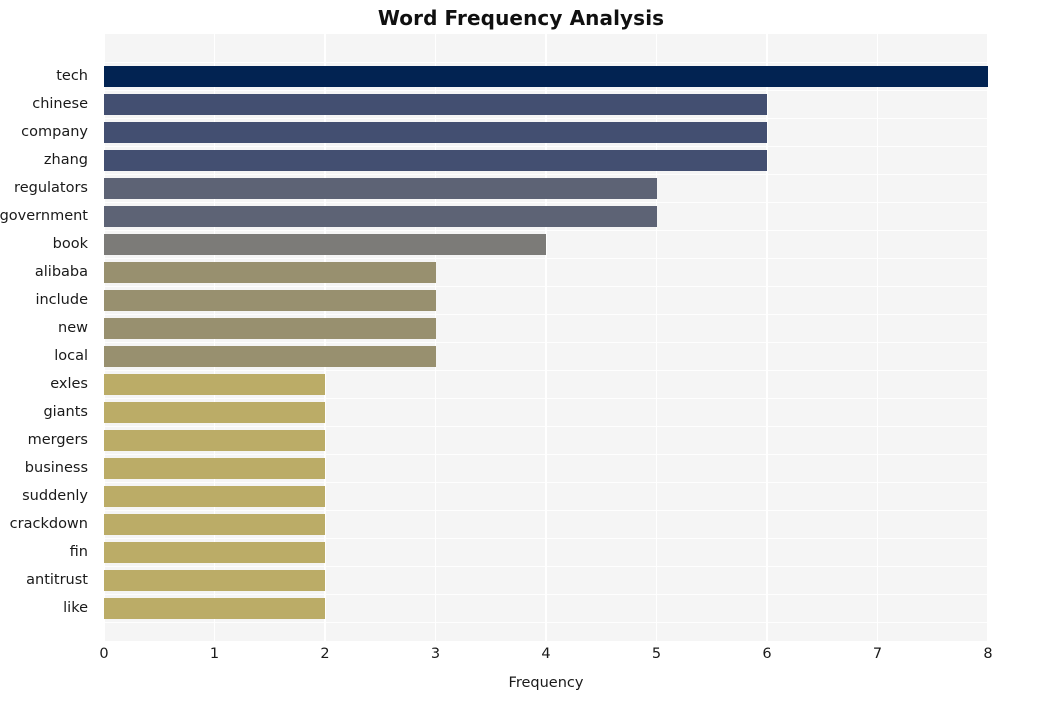 This screenshot has height=701, width=1042. Describe the element at coordinates (75, 608) in the screenshot. I see `y-axis-tick-label: like` at that location.